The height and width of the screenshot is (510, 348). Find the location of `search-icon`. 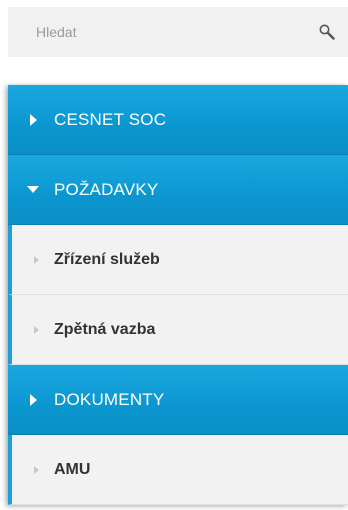

search-icon is located at coordinates (327, 32).